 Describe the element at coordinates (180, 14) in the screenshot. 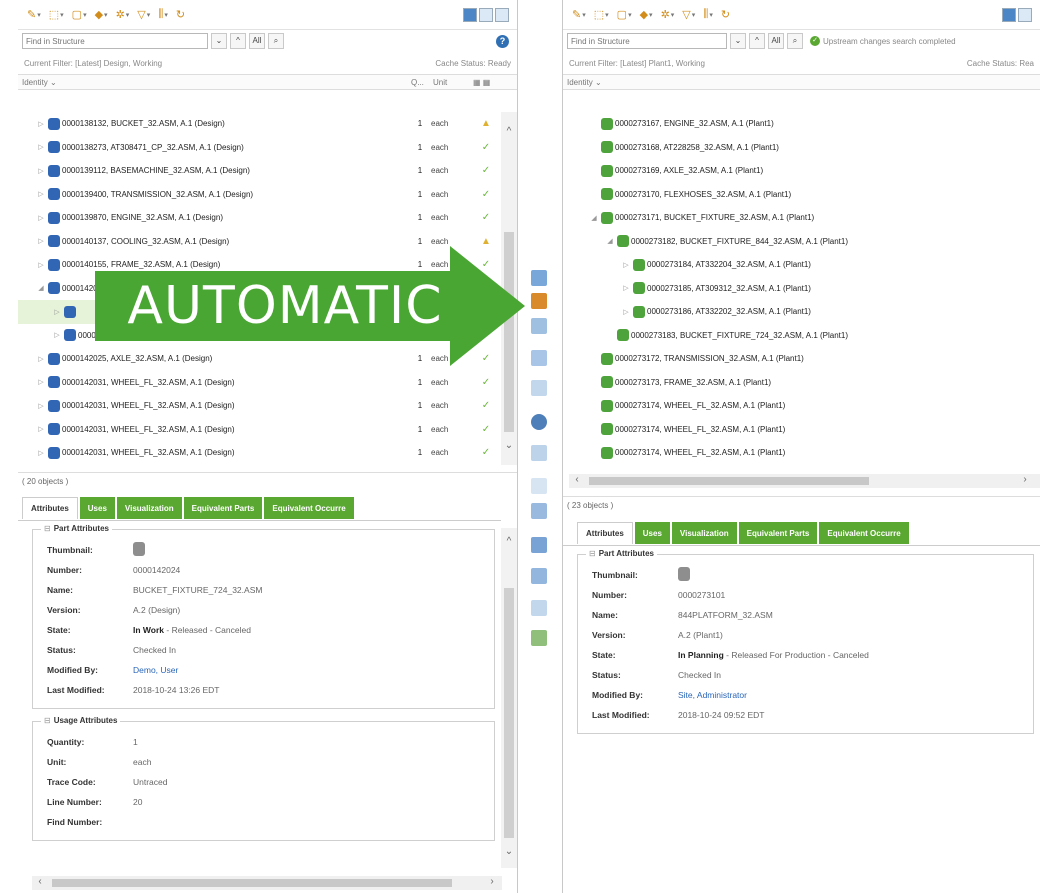

I see `refresh-button: ↻` at that location.